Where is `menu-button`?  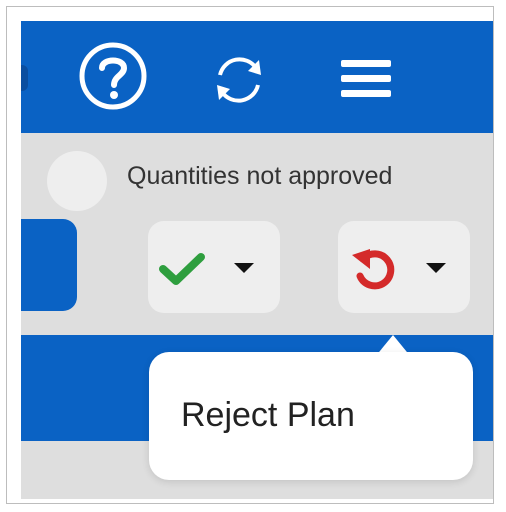 menu-button is located at coordinates (366, 79).